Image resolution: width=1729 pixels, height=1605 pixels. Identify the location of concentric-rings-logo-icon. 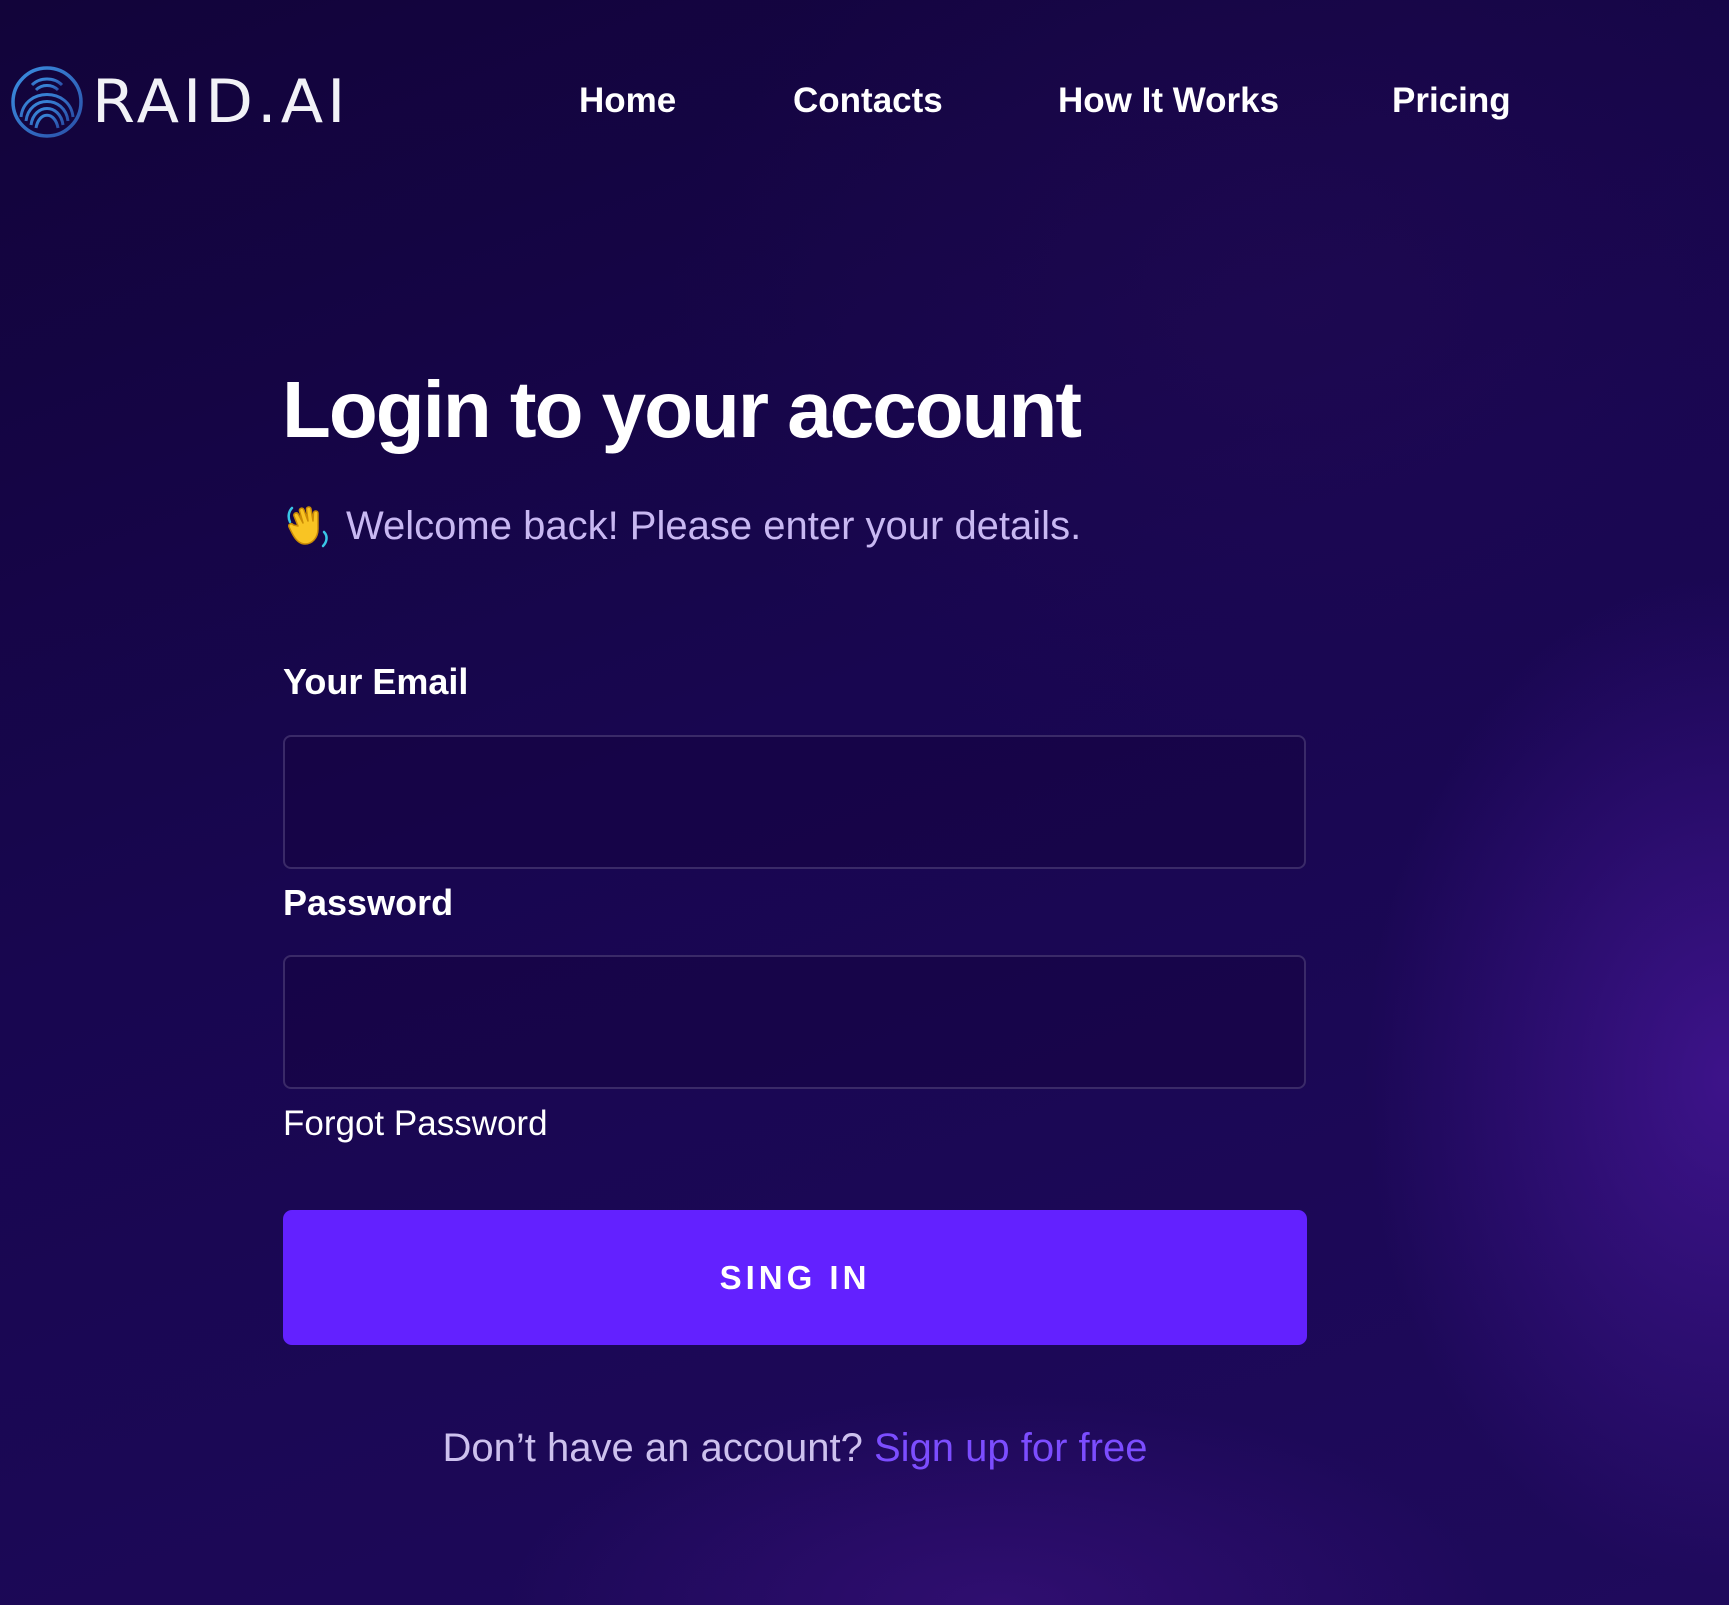
(47, 102).